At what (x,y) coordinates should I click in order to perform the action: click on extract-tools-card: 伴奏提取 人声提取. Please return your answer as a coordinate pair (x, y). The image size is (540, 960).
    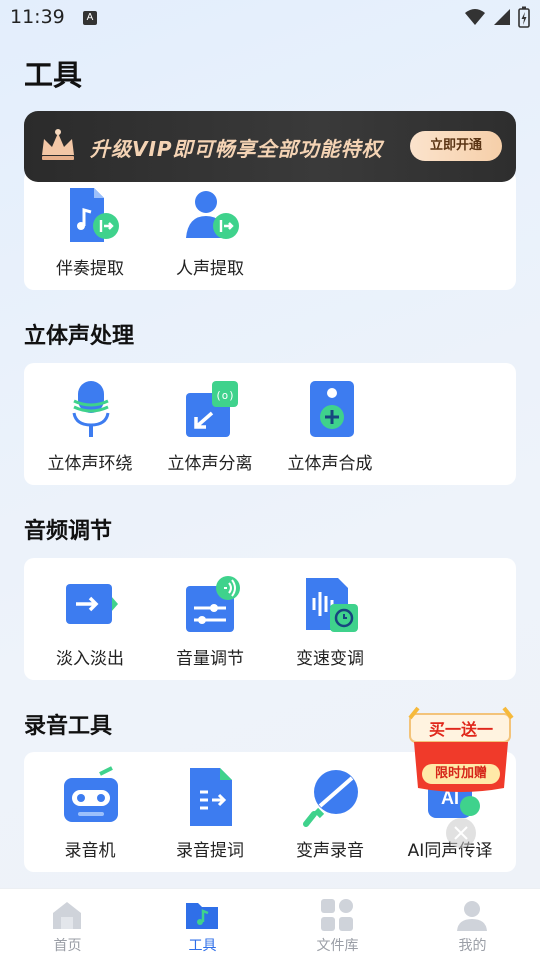
    Looking at the image, I should click on (270, 230).